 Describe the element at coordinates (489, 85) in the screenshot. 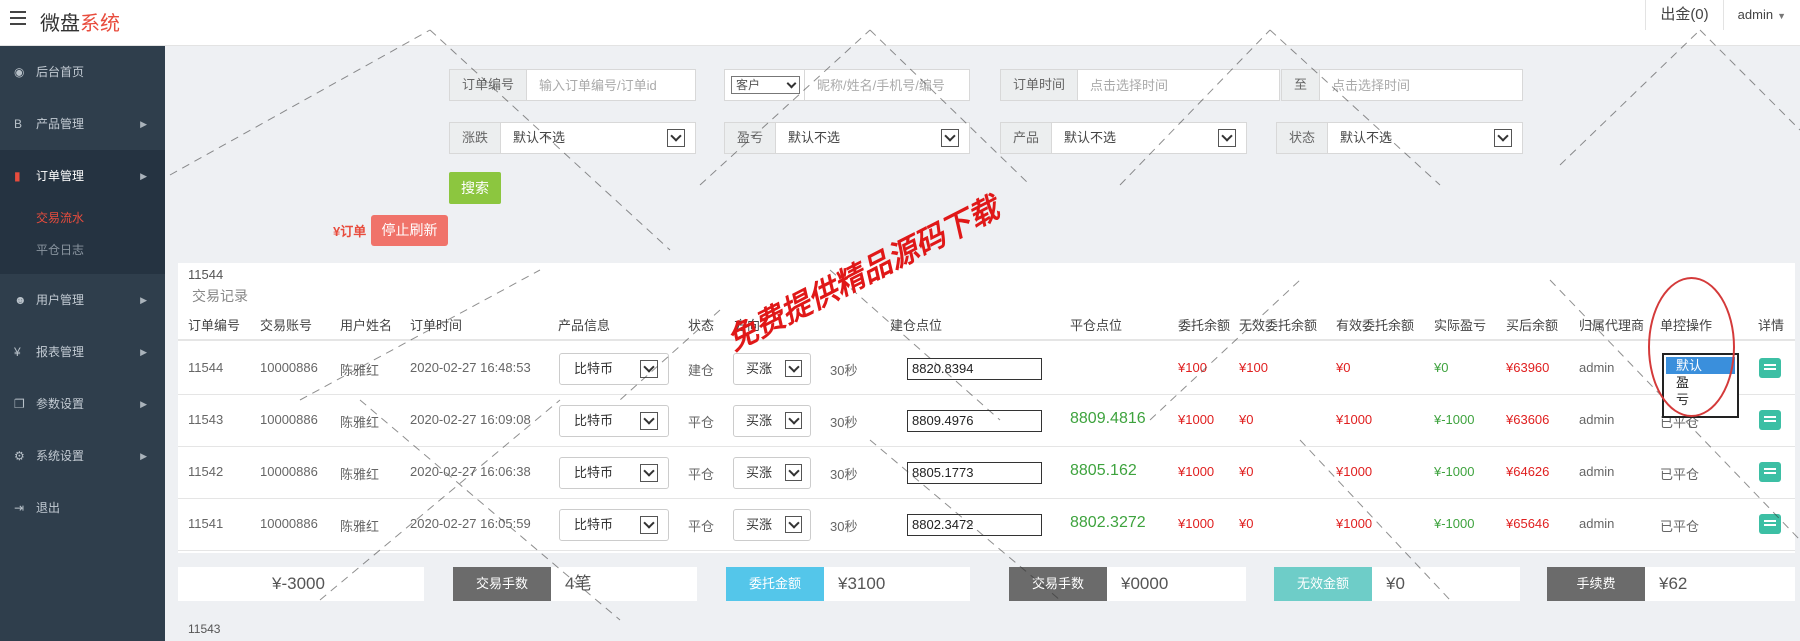

I see `order-no-label: 订单编号` at that location.